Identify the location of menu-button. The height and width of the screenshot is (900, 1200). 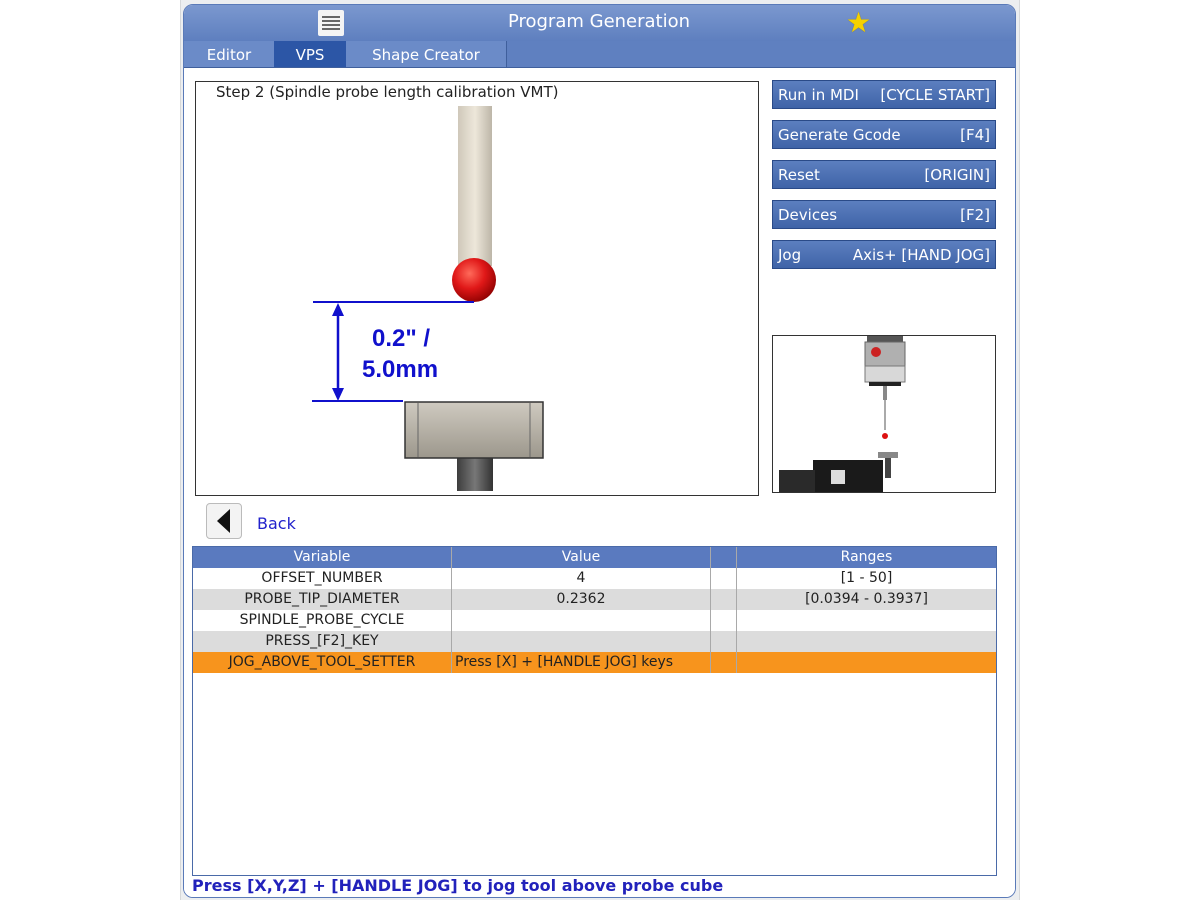
(331, 23).